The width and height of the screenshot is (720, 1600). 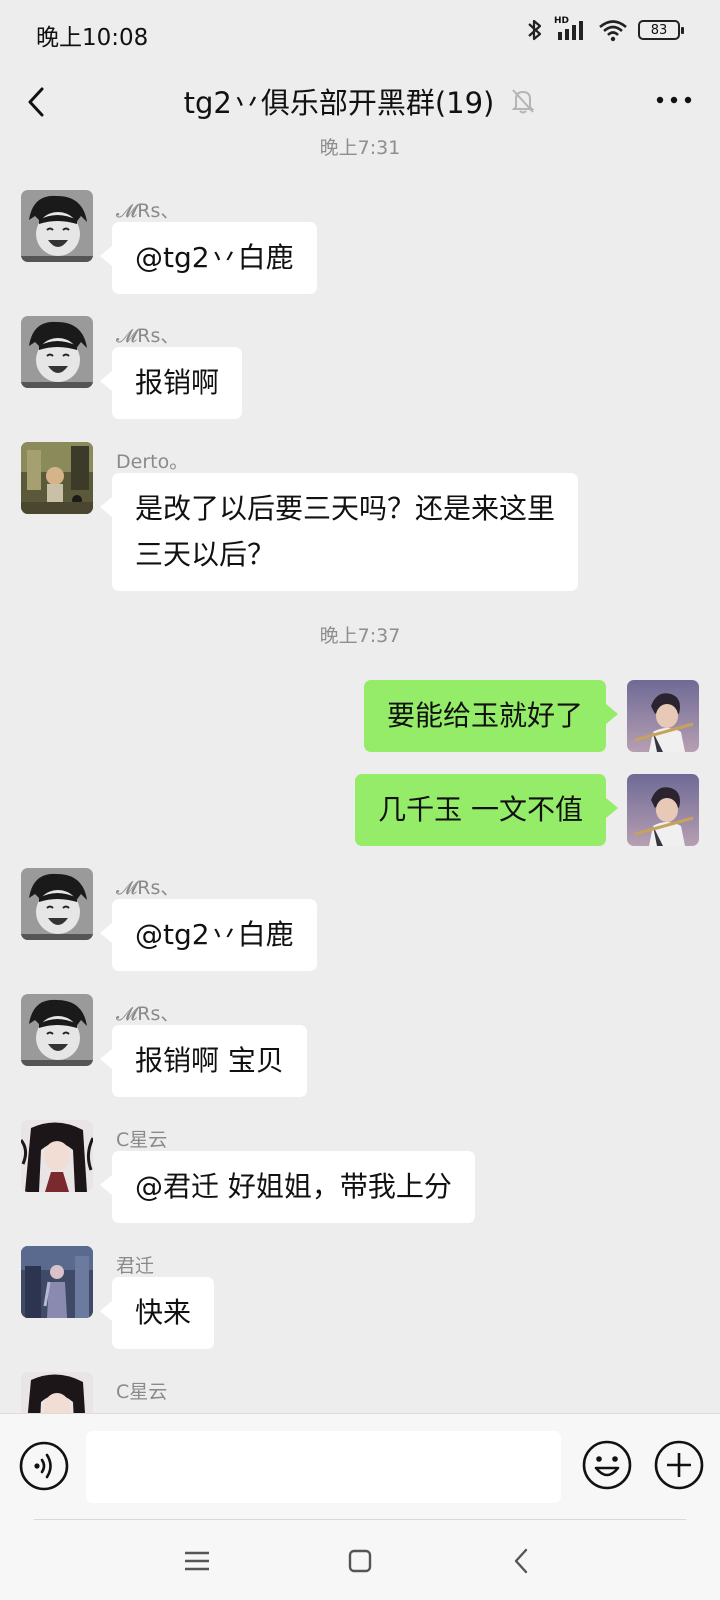 What do you see at coordinates (523, 101) in the screenshot?
I see `bell-off-icon` at bounding box center [523, 101].